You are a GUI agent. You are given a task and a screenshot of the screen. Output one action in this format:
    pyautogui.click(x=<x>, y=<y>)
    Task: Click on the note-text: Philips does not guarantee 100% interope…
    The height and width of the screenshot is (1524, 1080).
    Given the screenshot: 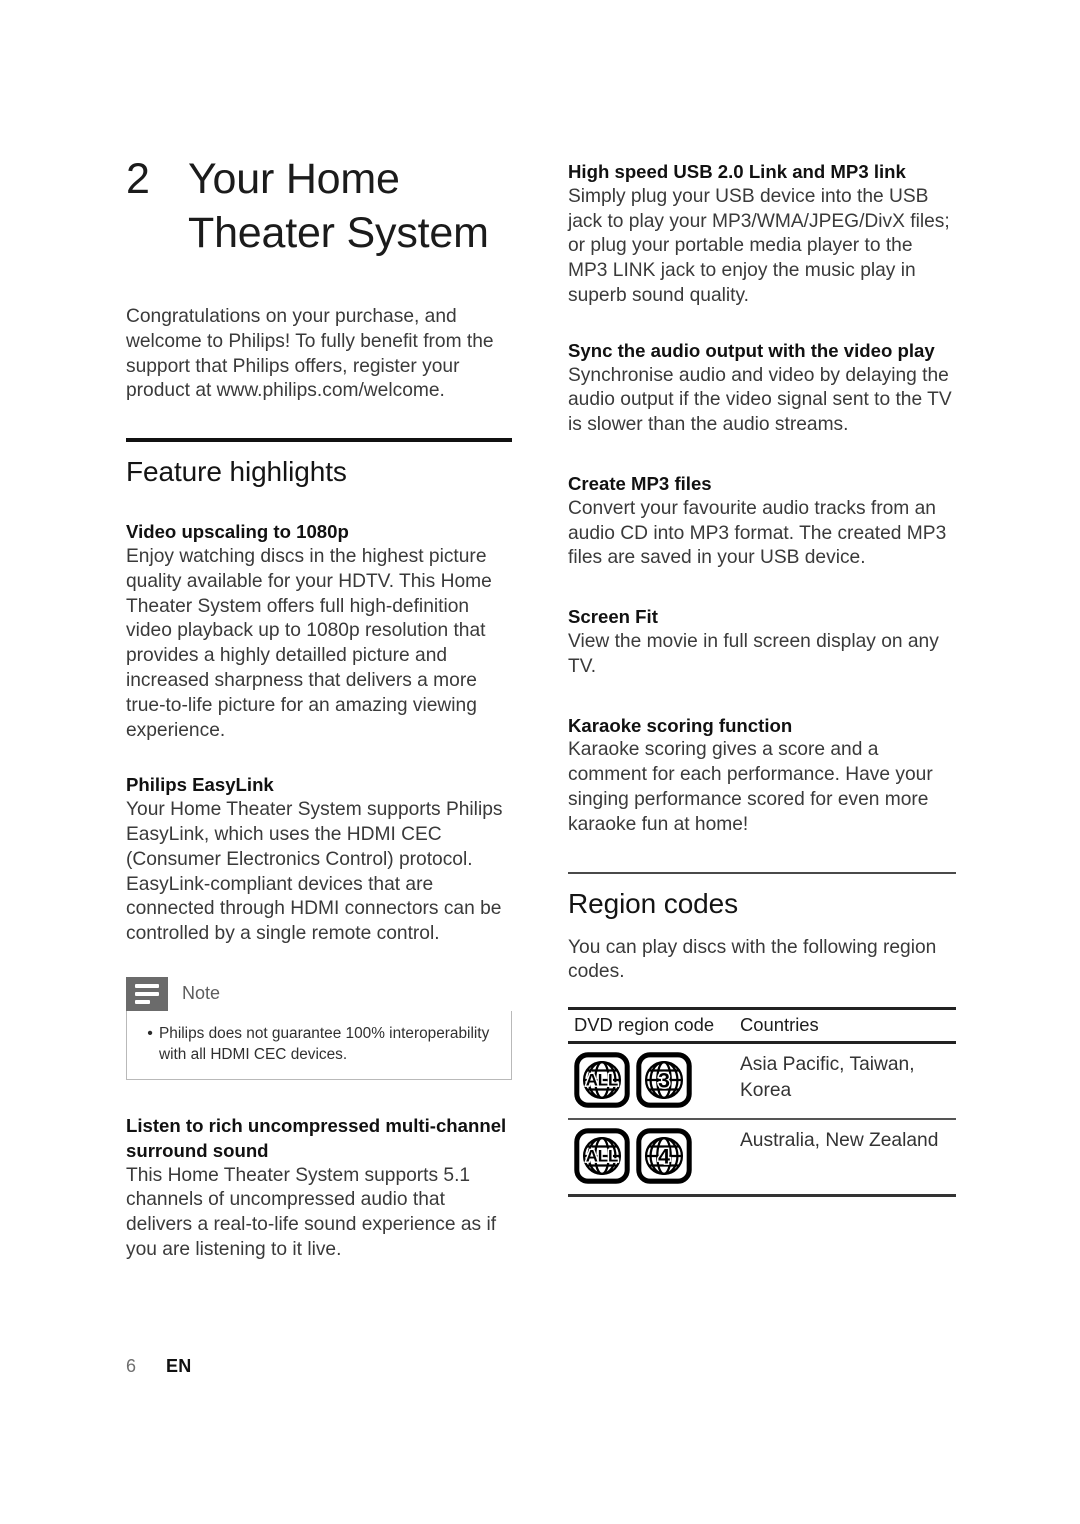 What is the action you would take?
    pyautogui.click(x=324, y=1043)
    